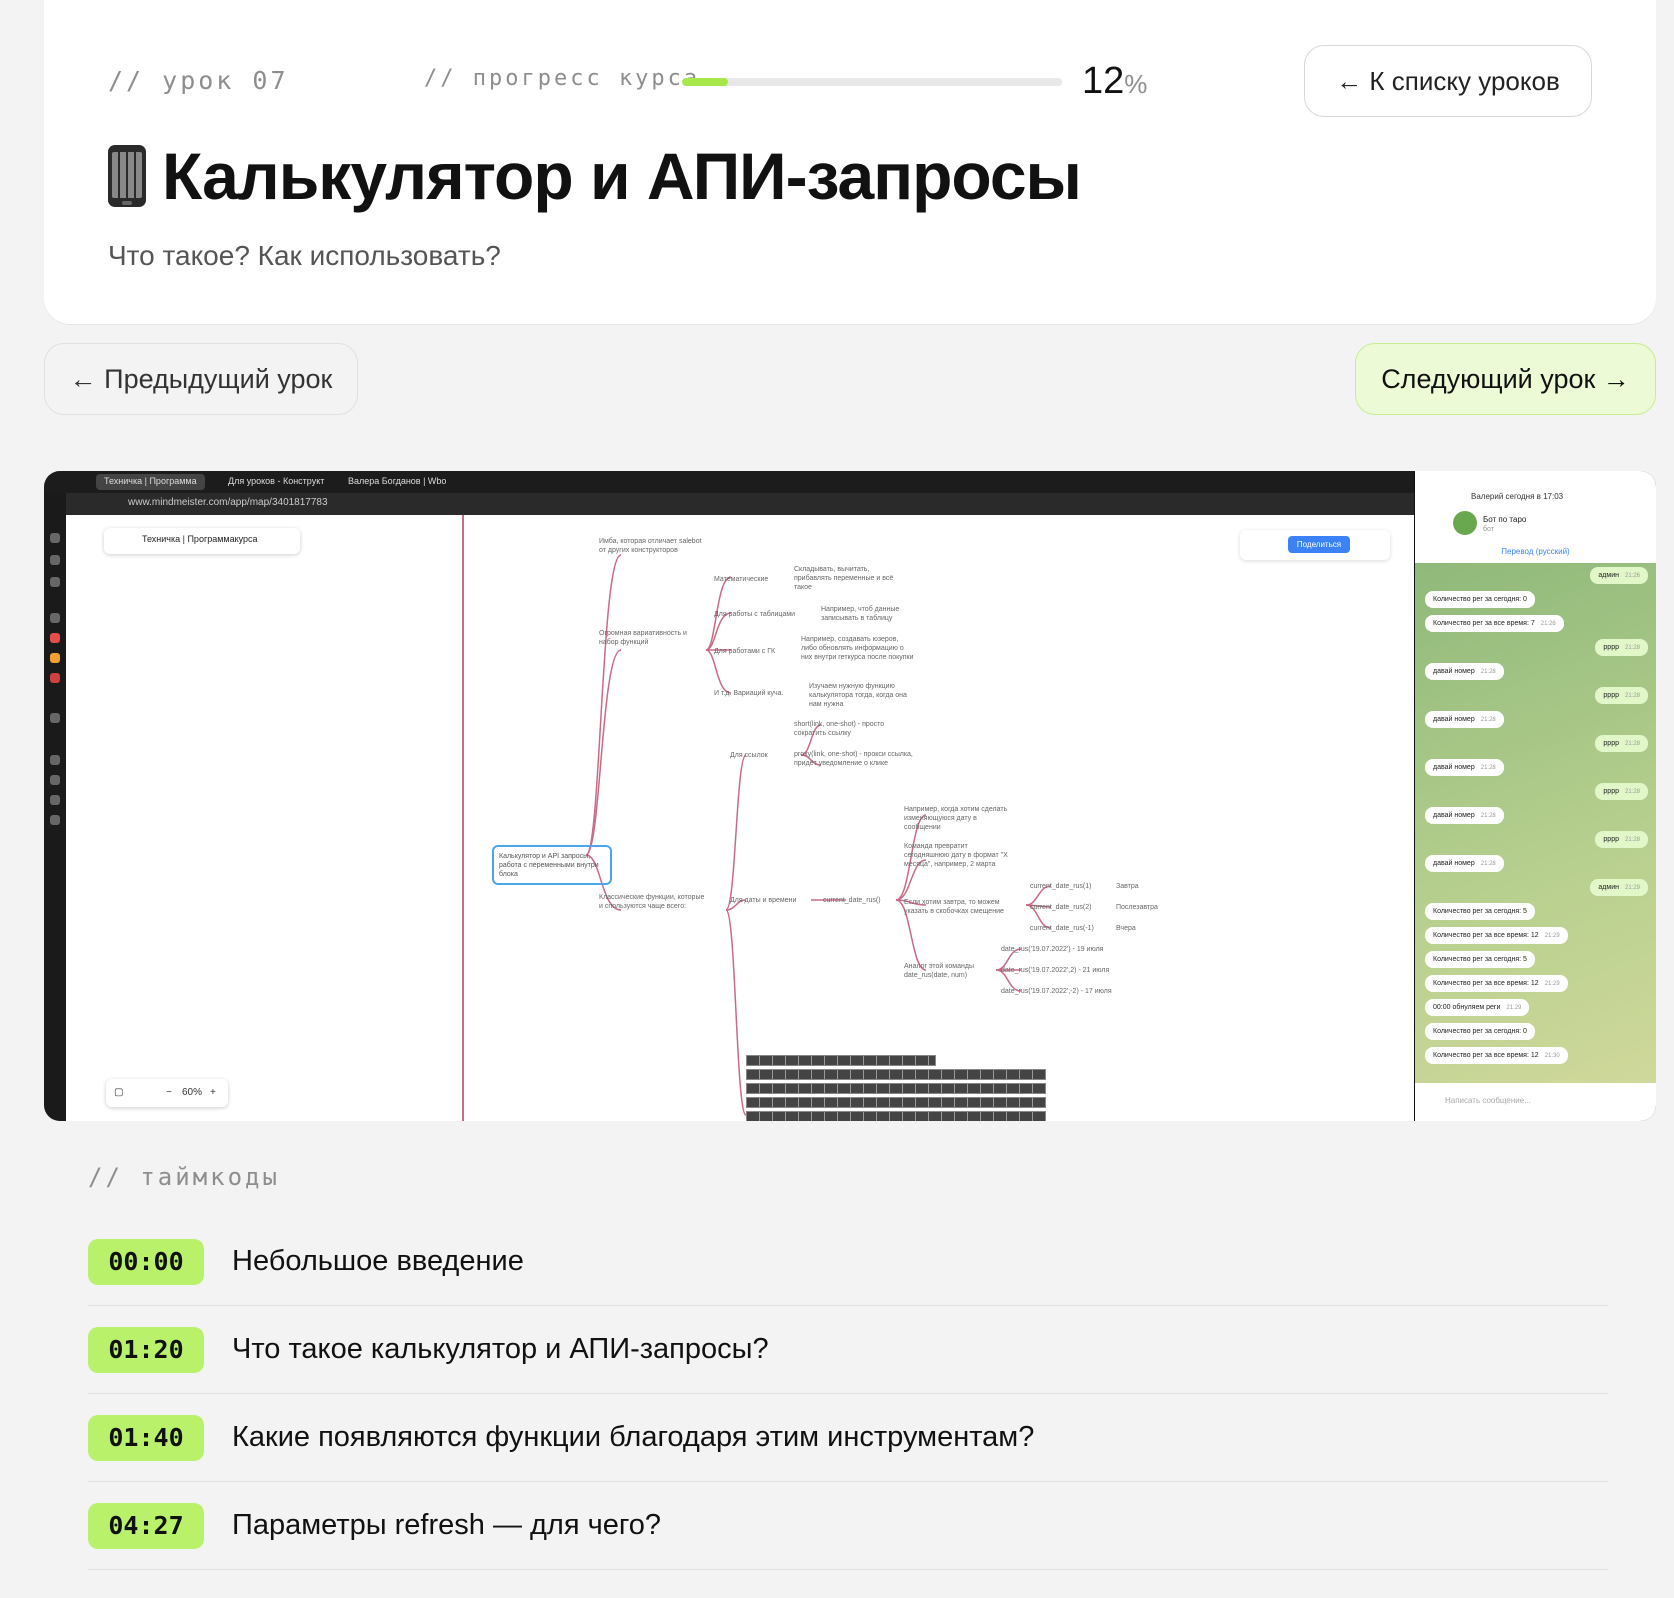 The width and height of the screenshot is (1674, 1598). I want to click on telegram-translate-link: Перевод (русский), so click(1535, 551).